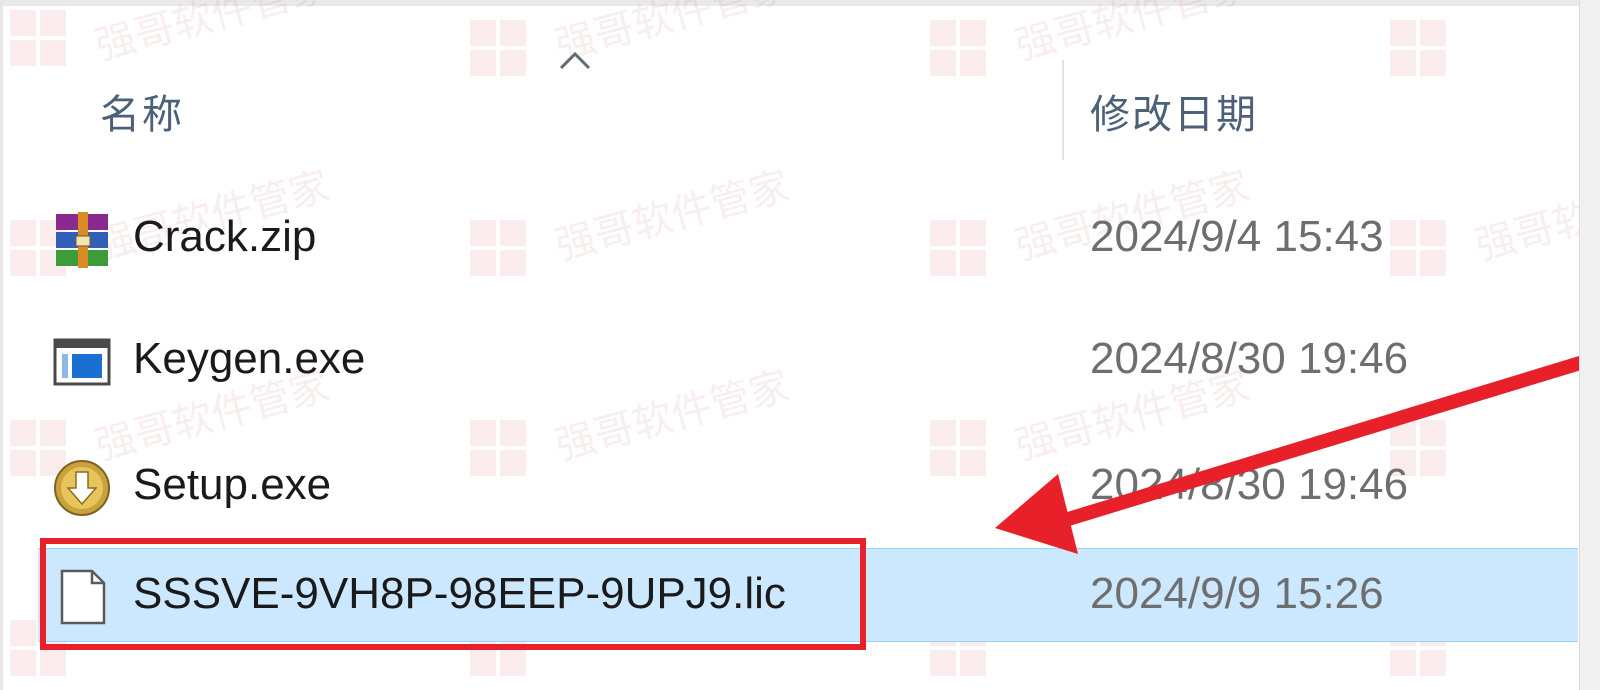  What do you see at coordinates (808, 360) in the screenshot?
I see `file-row-keygen-exe: Keygen.exe 2024/8/30 19:46` at bounding box center [808, 360].